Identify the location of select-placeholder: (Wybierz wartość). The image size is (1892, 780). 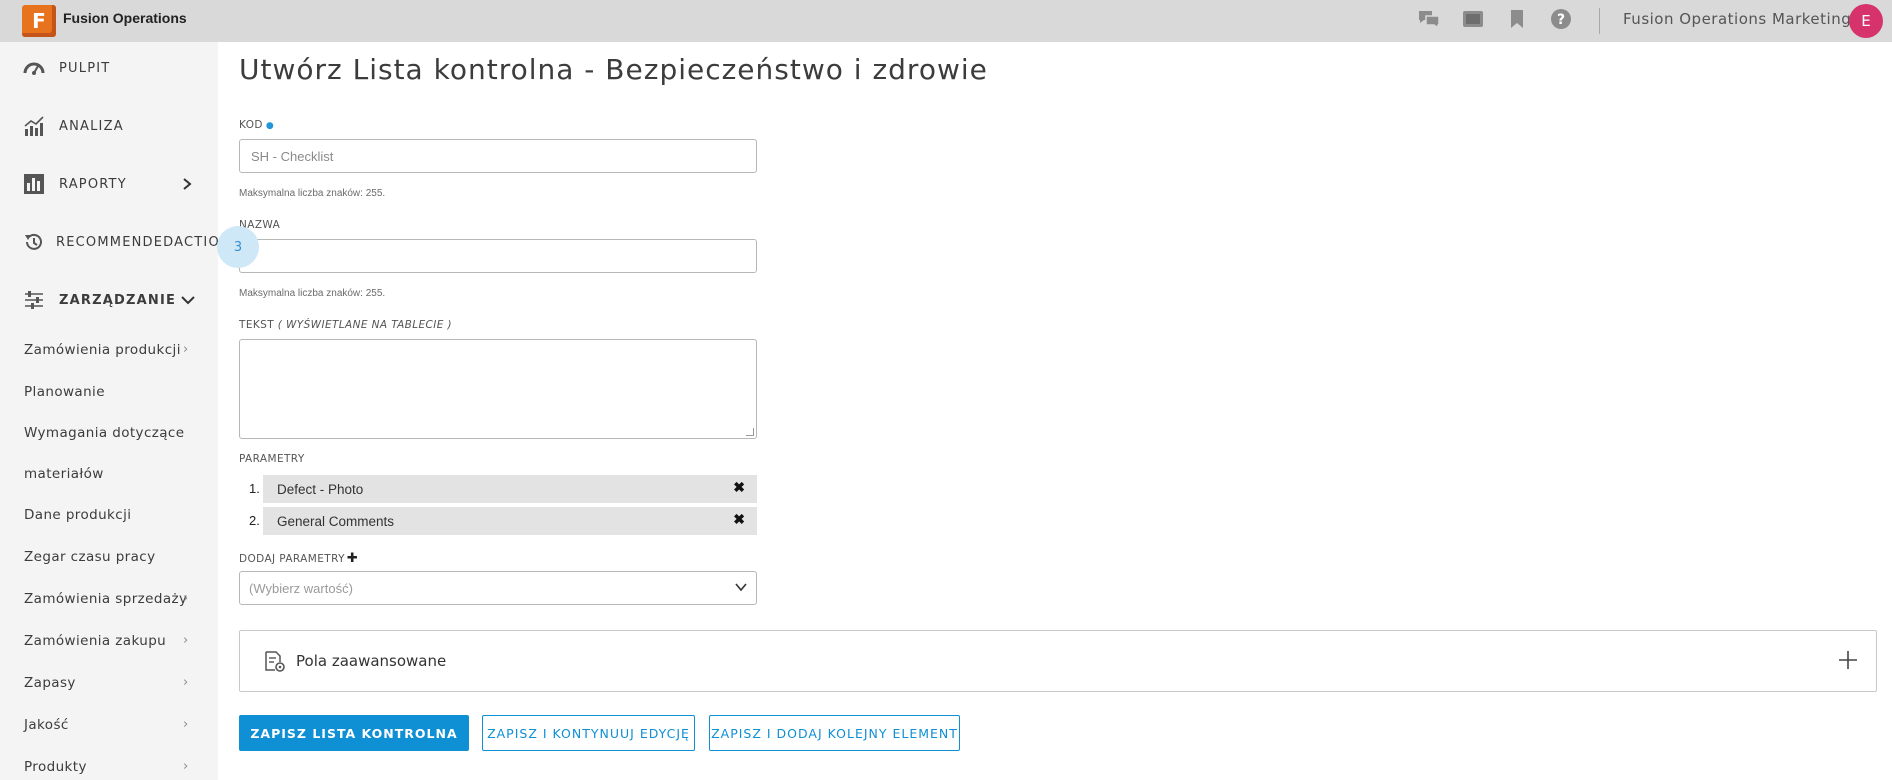
(301, 588).